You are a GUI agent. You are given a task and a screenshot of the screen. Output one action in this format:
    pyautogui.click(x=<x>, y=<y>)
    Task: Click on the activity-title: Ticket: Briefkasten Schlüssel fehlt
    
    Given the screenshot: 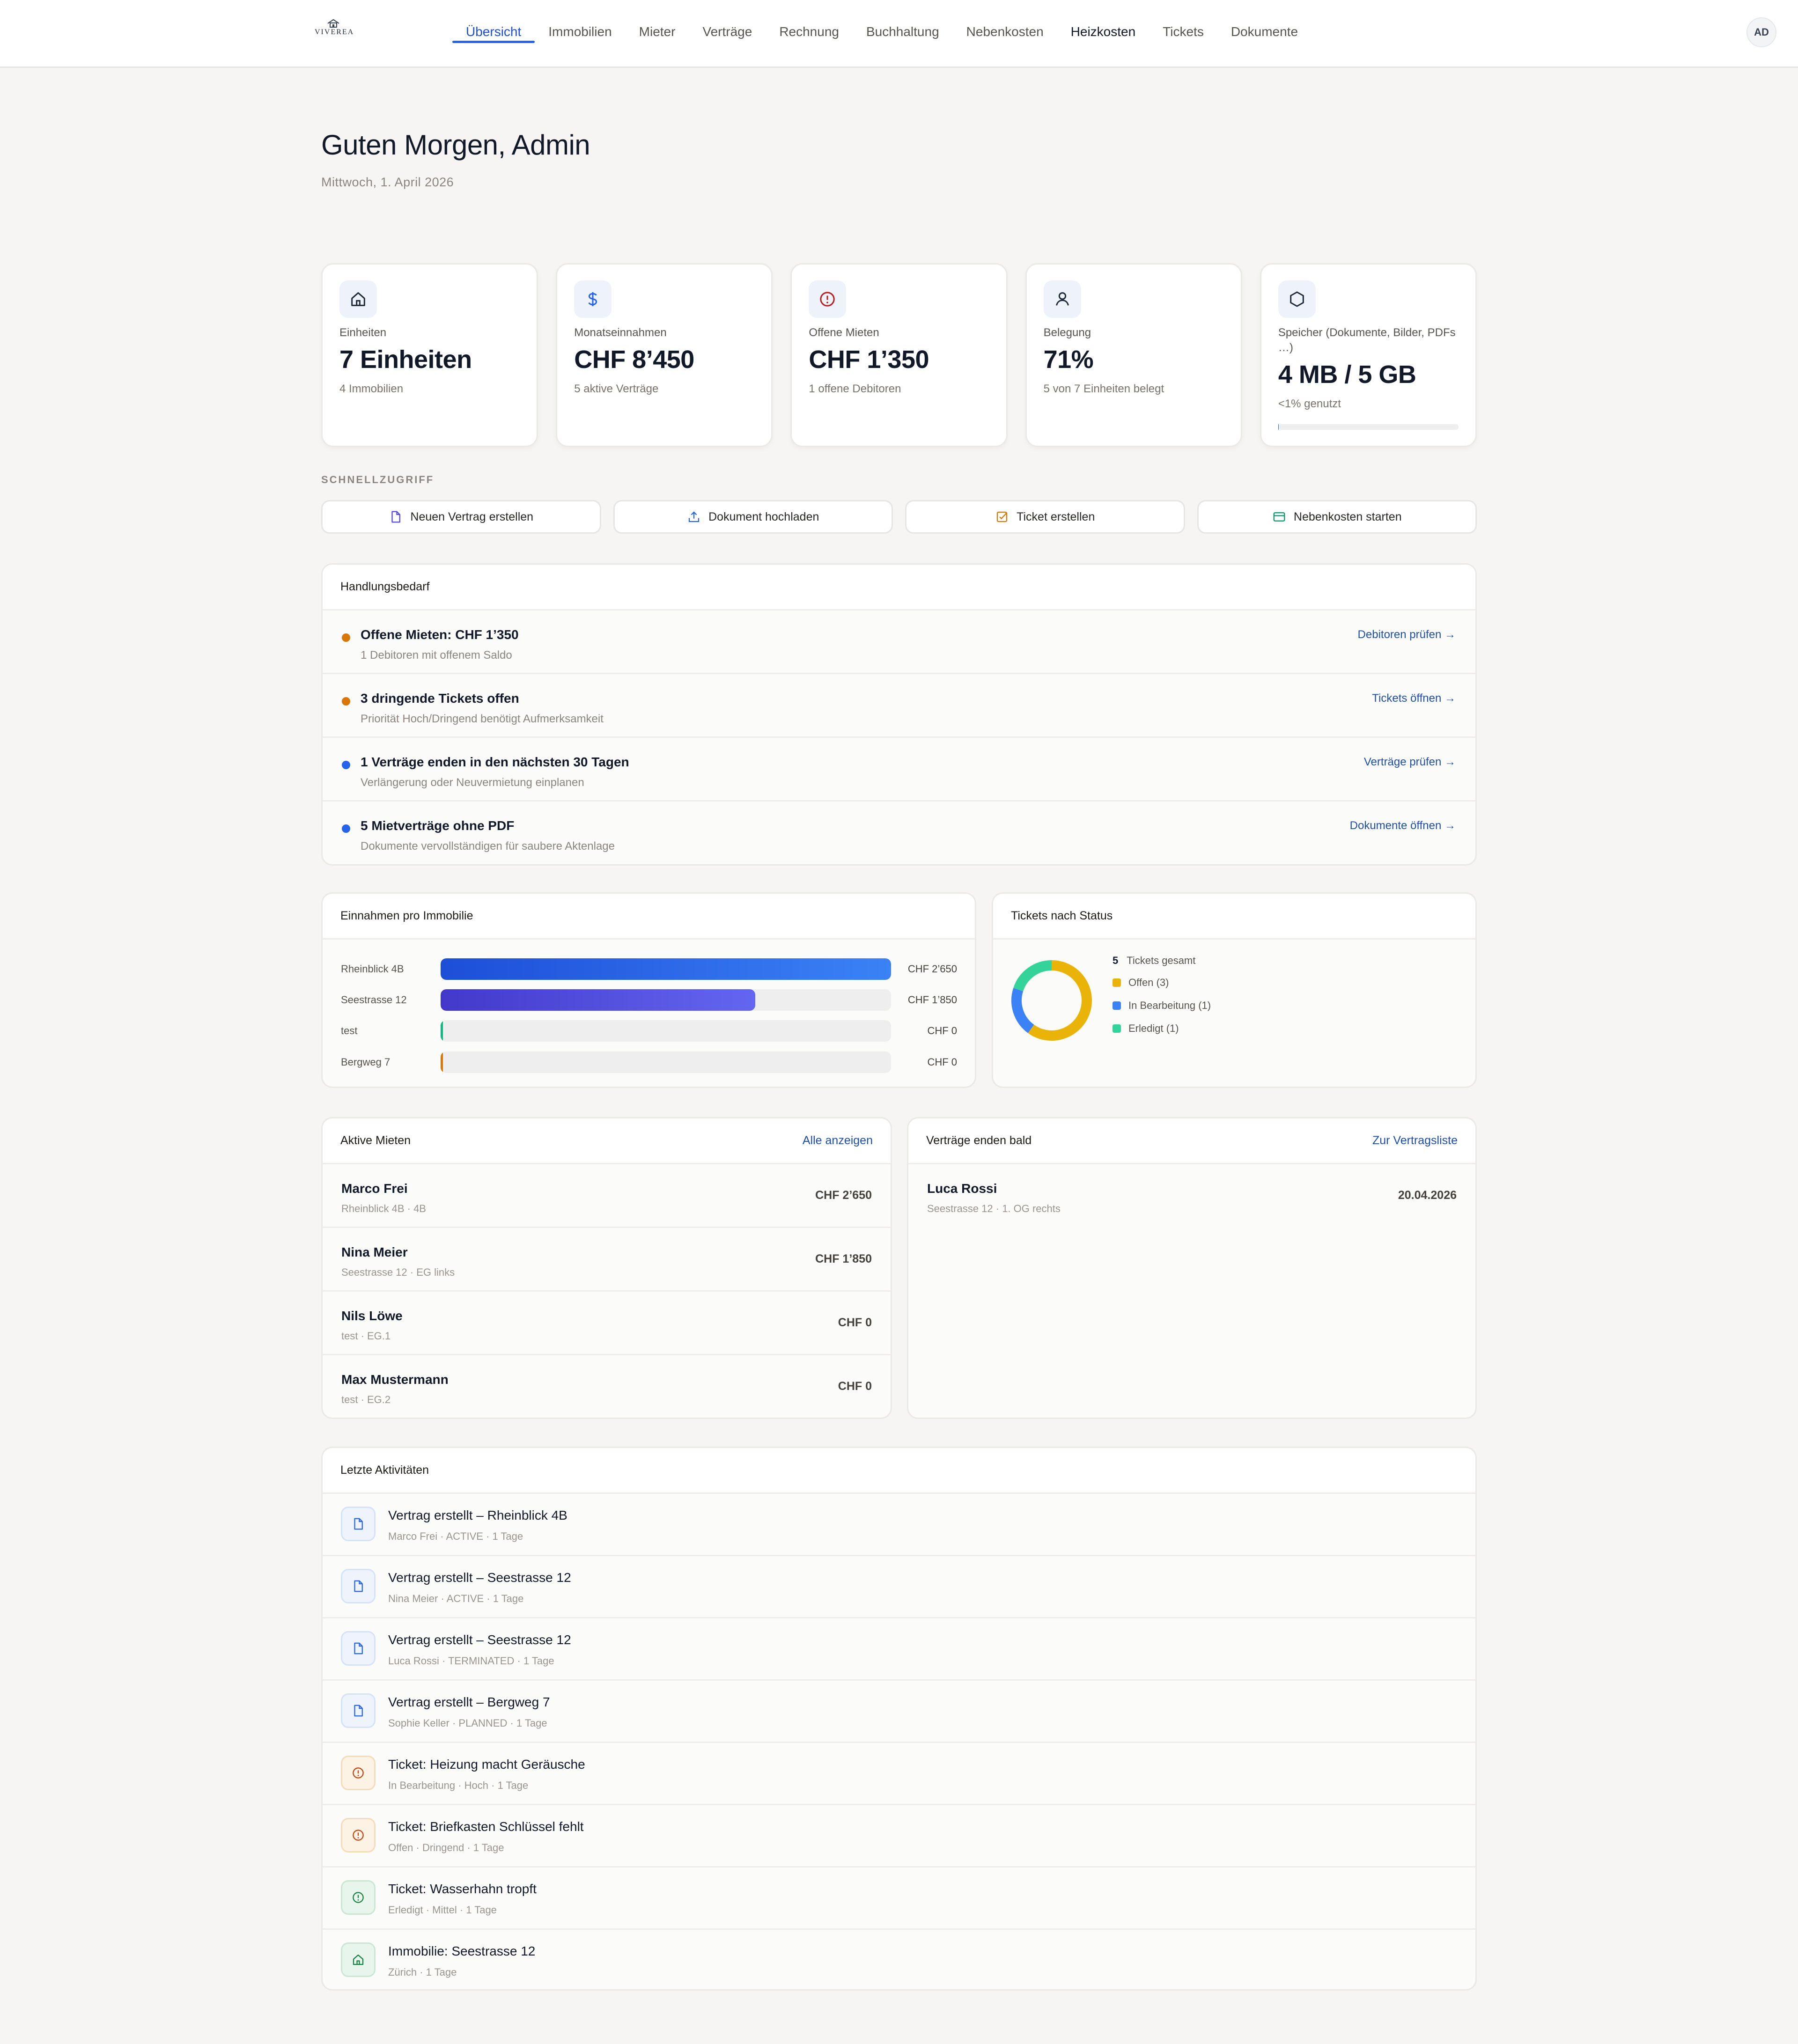 What is the action you would take?
    pyautogui.click(x=486, y=1827)
    